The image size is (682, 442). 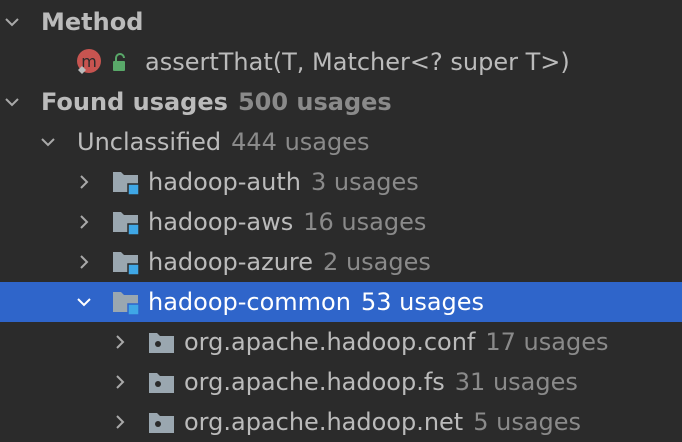 I want to click on public-lock-icon, so click(x=120, y=62).